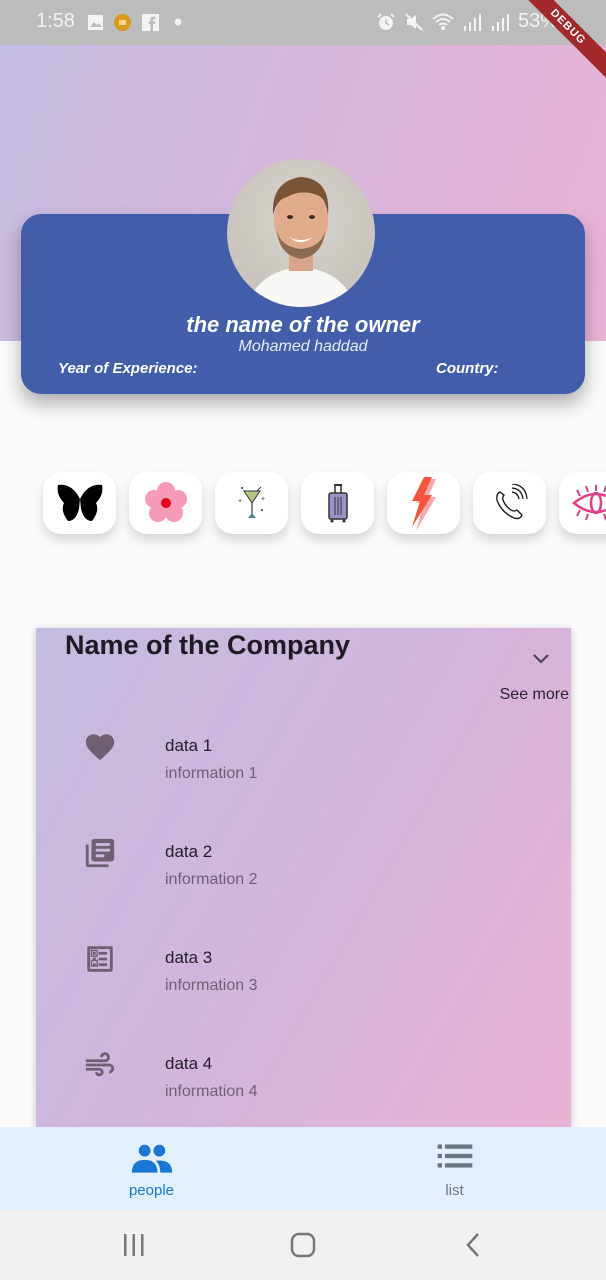 The height and width of the screenshot is (1280, 606). What do you see at coordinates (541, 658) in the screenshot?
I see `chevron-down-icon` at bounding box center [541, 658].